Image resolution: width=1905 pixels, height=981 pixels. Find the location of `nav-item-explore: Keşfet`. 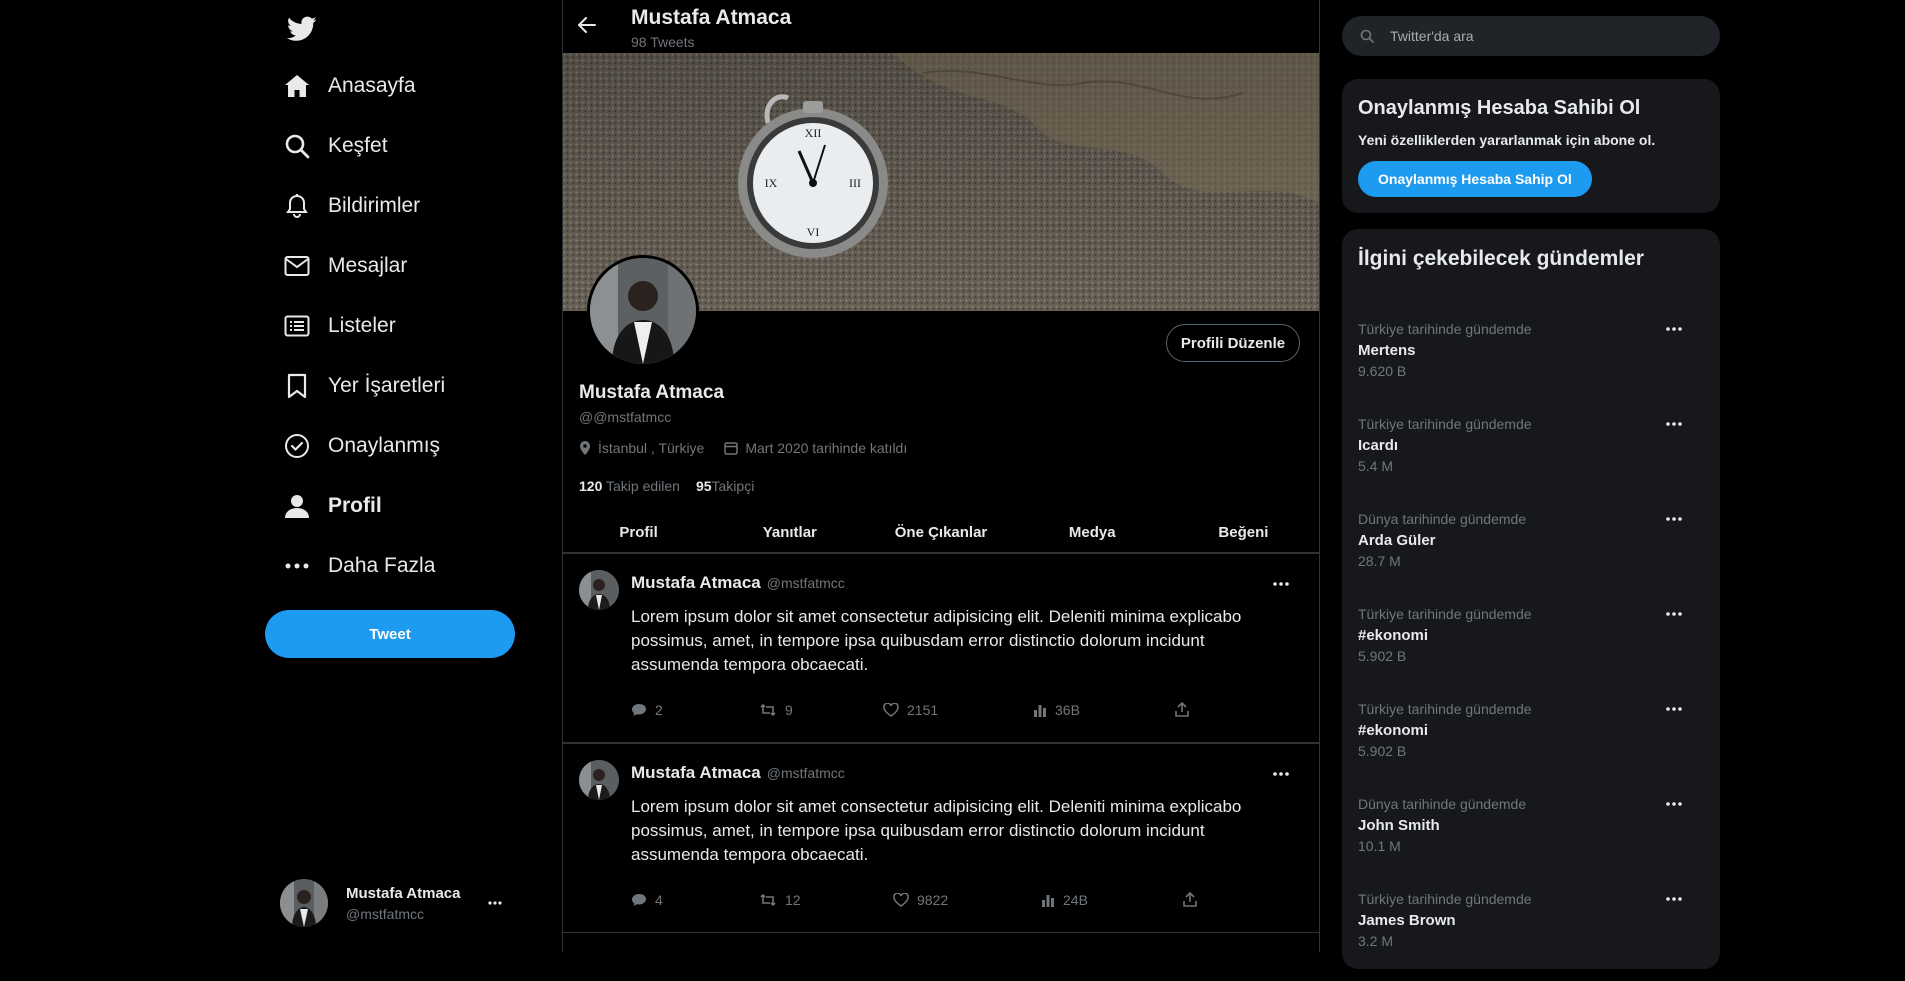

nav-item-explore: Keşfet is located at coordinates (362, 146).